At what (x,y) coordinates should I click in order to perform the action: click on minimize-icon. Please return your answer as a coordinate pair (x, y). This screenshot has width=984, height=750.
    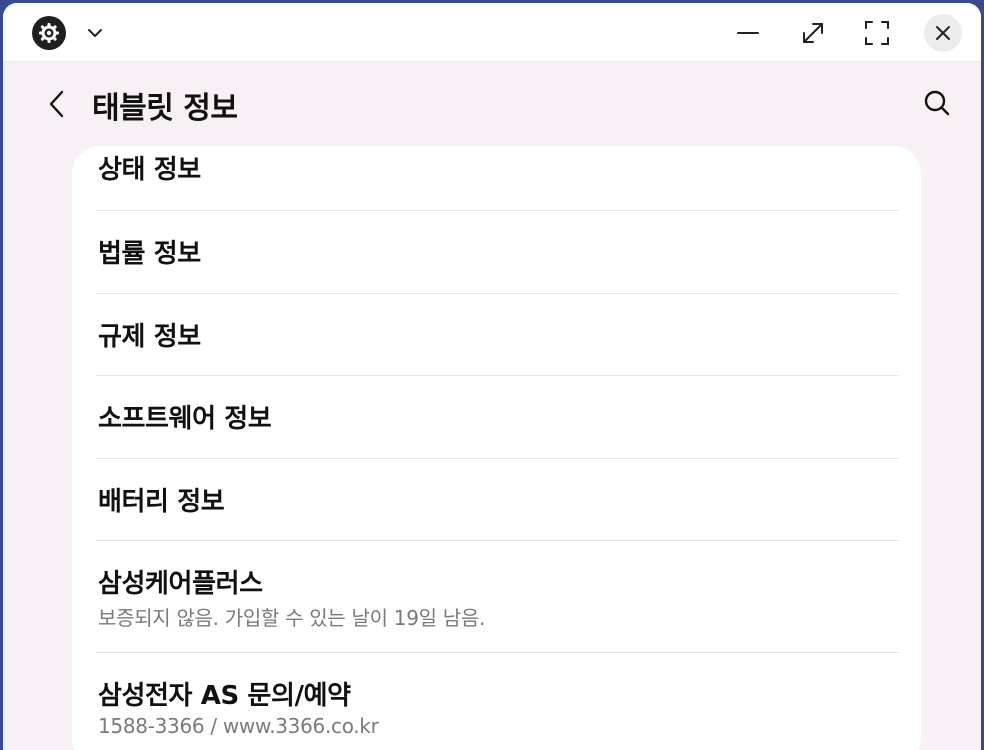
    Looking at the image, I should click on (748, 33).